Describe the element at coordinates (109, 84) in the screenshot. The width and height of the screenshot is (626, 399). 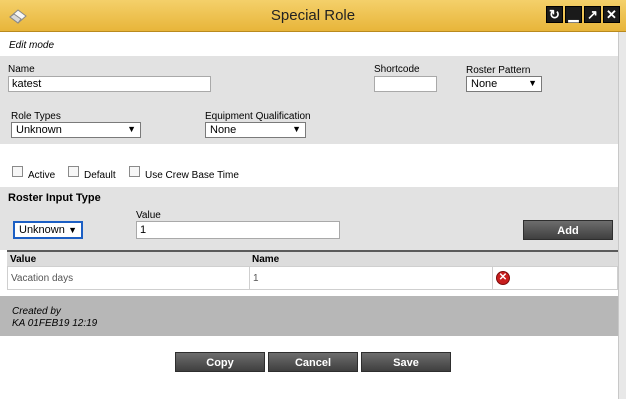
I see `name-input` at that location.